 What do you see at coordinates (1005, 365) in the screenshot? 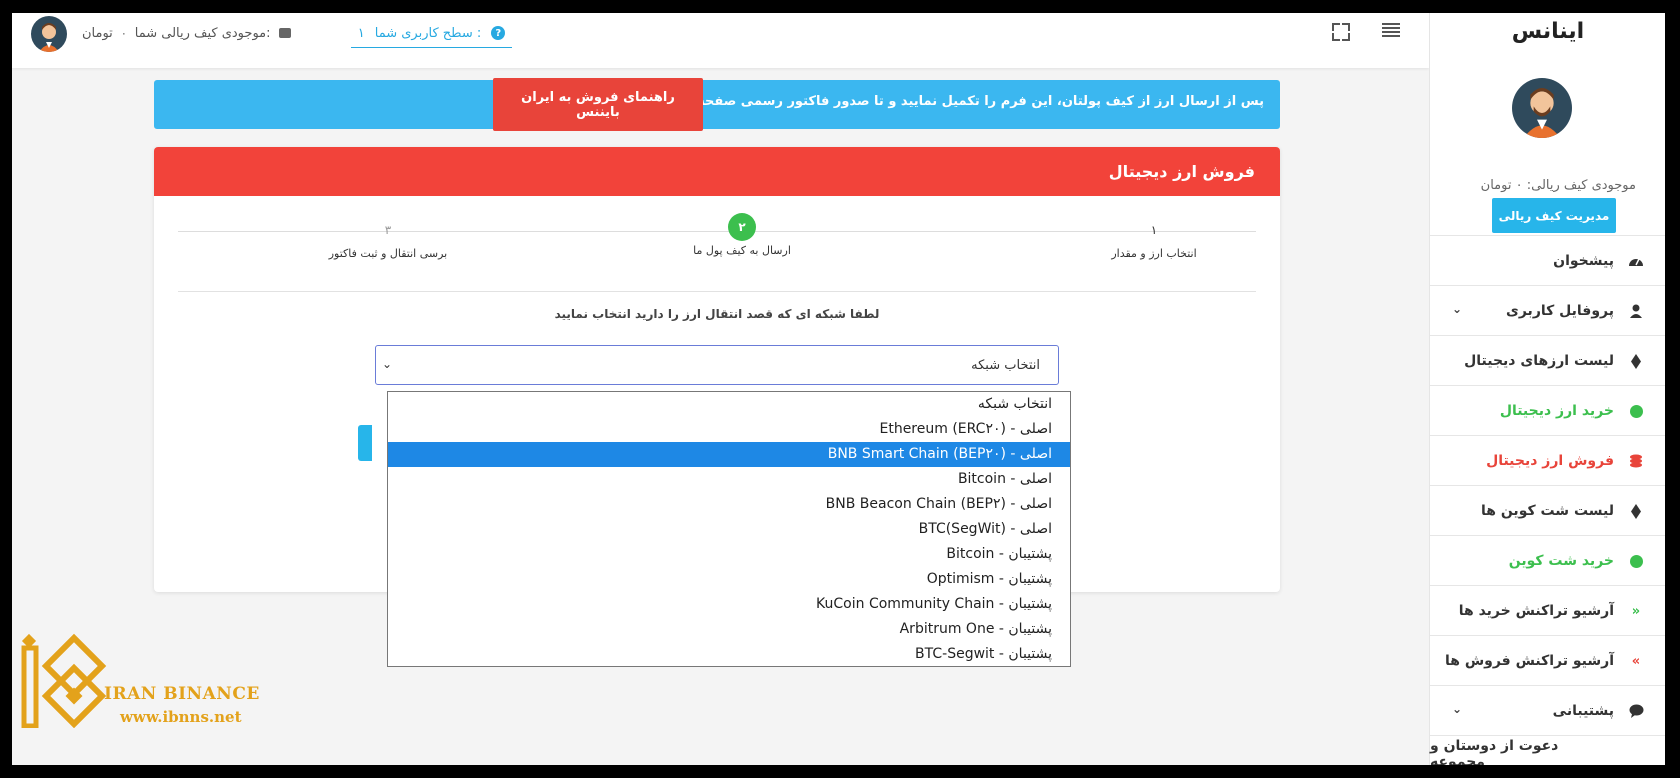
I see `network-select-value: انتخاب شبکه` at bounding box center [1005, 365].